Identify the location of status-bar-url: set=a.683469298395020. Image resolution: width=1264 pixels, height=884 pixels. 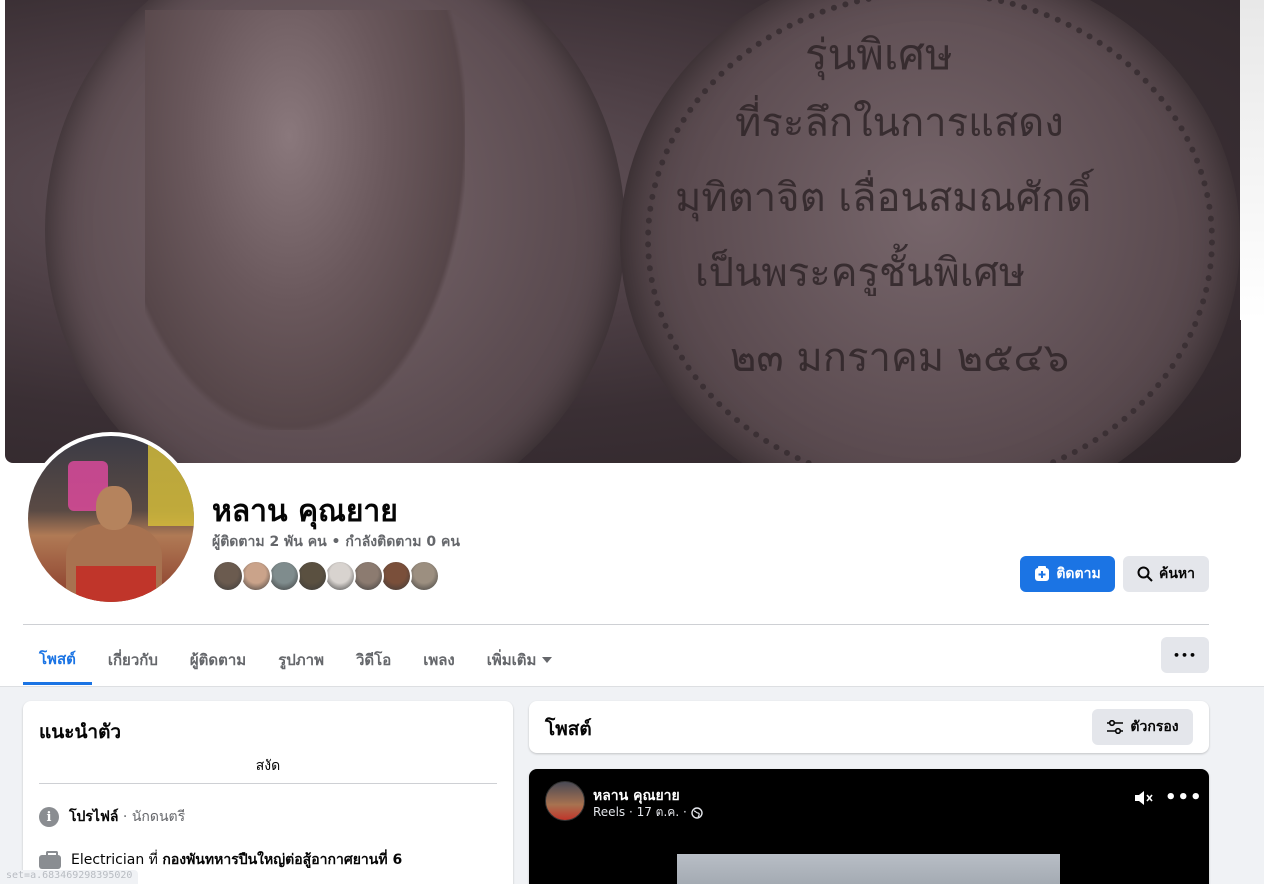
(69, 877).